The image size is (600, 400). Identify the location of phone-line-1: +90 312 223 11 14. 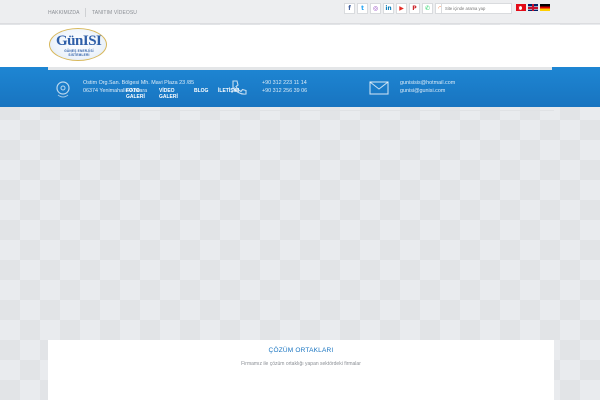
(284, 83).